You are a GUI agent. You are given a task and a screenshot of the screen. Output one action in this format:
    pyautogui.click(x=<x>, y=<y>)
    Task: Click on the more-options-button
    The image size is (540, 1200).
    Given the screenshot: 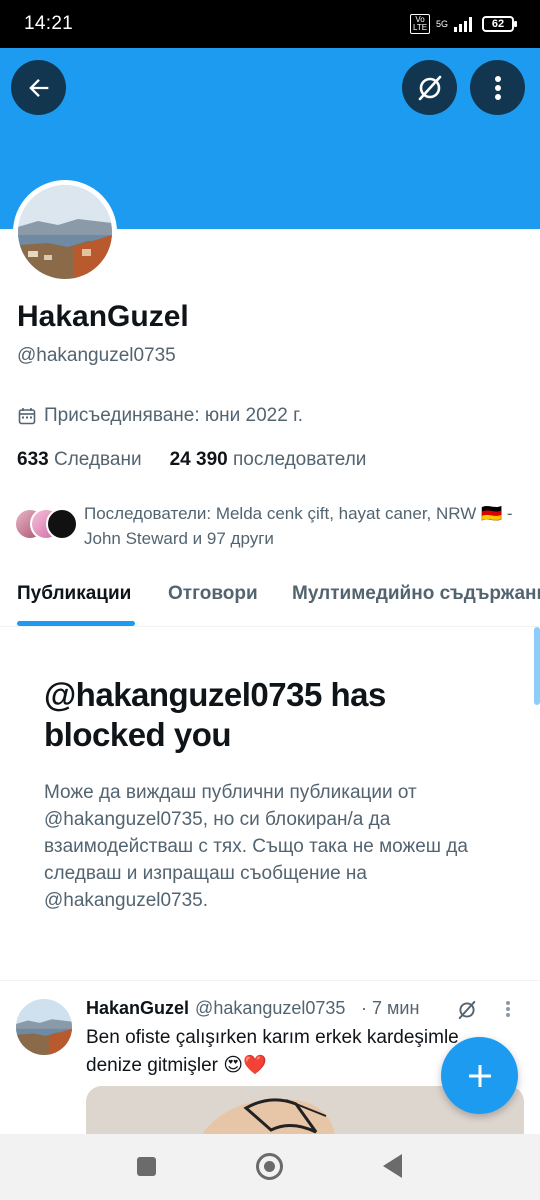 What is the action you would take?
    pyautogui.click(x=497, y=87)
    